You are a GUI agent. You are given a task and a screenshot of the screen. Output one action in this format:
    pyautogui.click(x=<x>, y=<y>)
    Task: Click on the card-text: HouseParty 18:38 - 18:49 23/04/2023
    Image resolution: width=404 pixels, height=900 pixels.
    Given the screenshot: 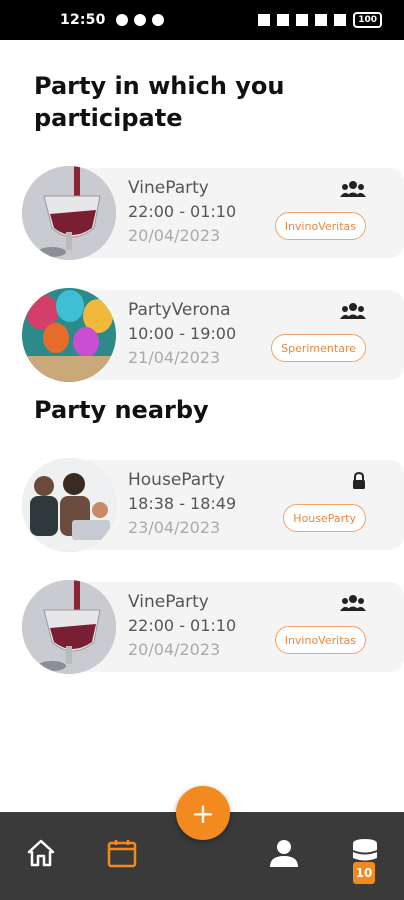 What is the action you would take?
    pyautogui.click(x=182, y=504)
    